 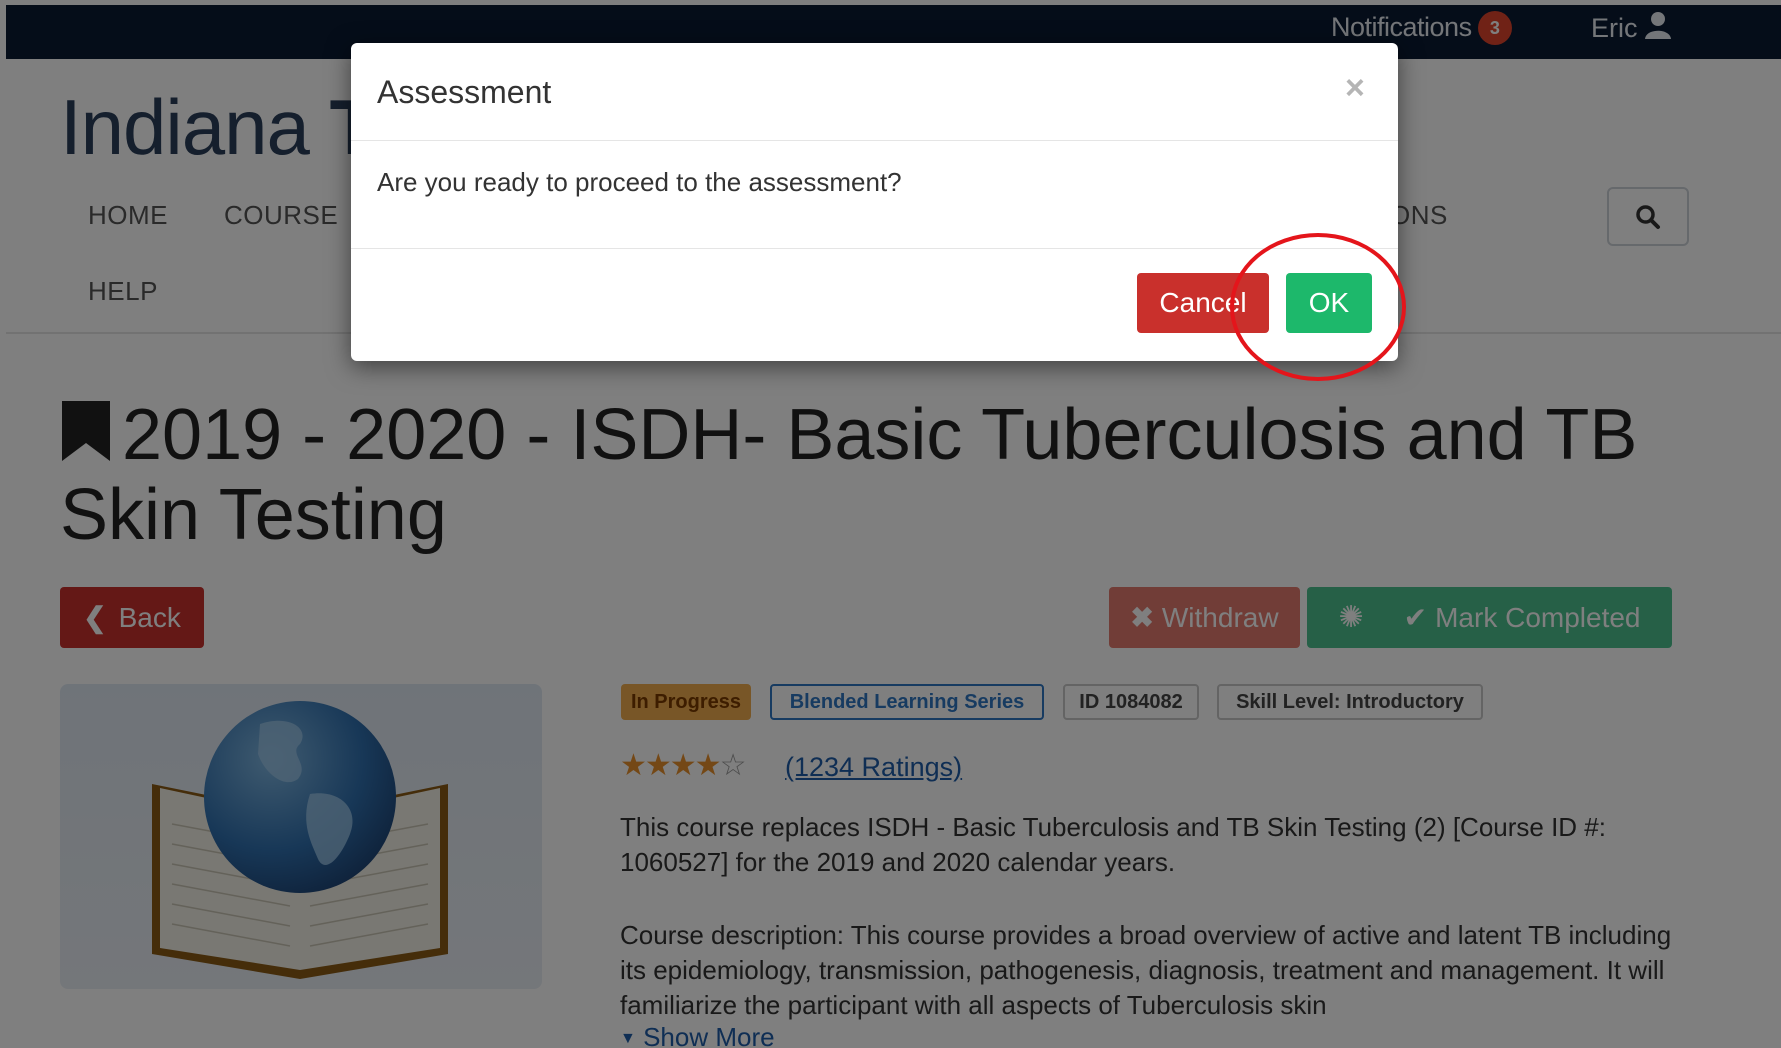 I want to click on close-icon: ×, so click(x=1355, y=88).